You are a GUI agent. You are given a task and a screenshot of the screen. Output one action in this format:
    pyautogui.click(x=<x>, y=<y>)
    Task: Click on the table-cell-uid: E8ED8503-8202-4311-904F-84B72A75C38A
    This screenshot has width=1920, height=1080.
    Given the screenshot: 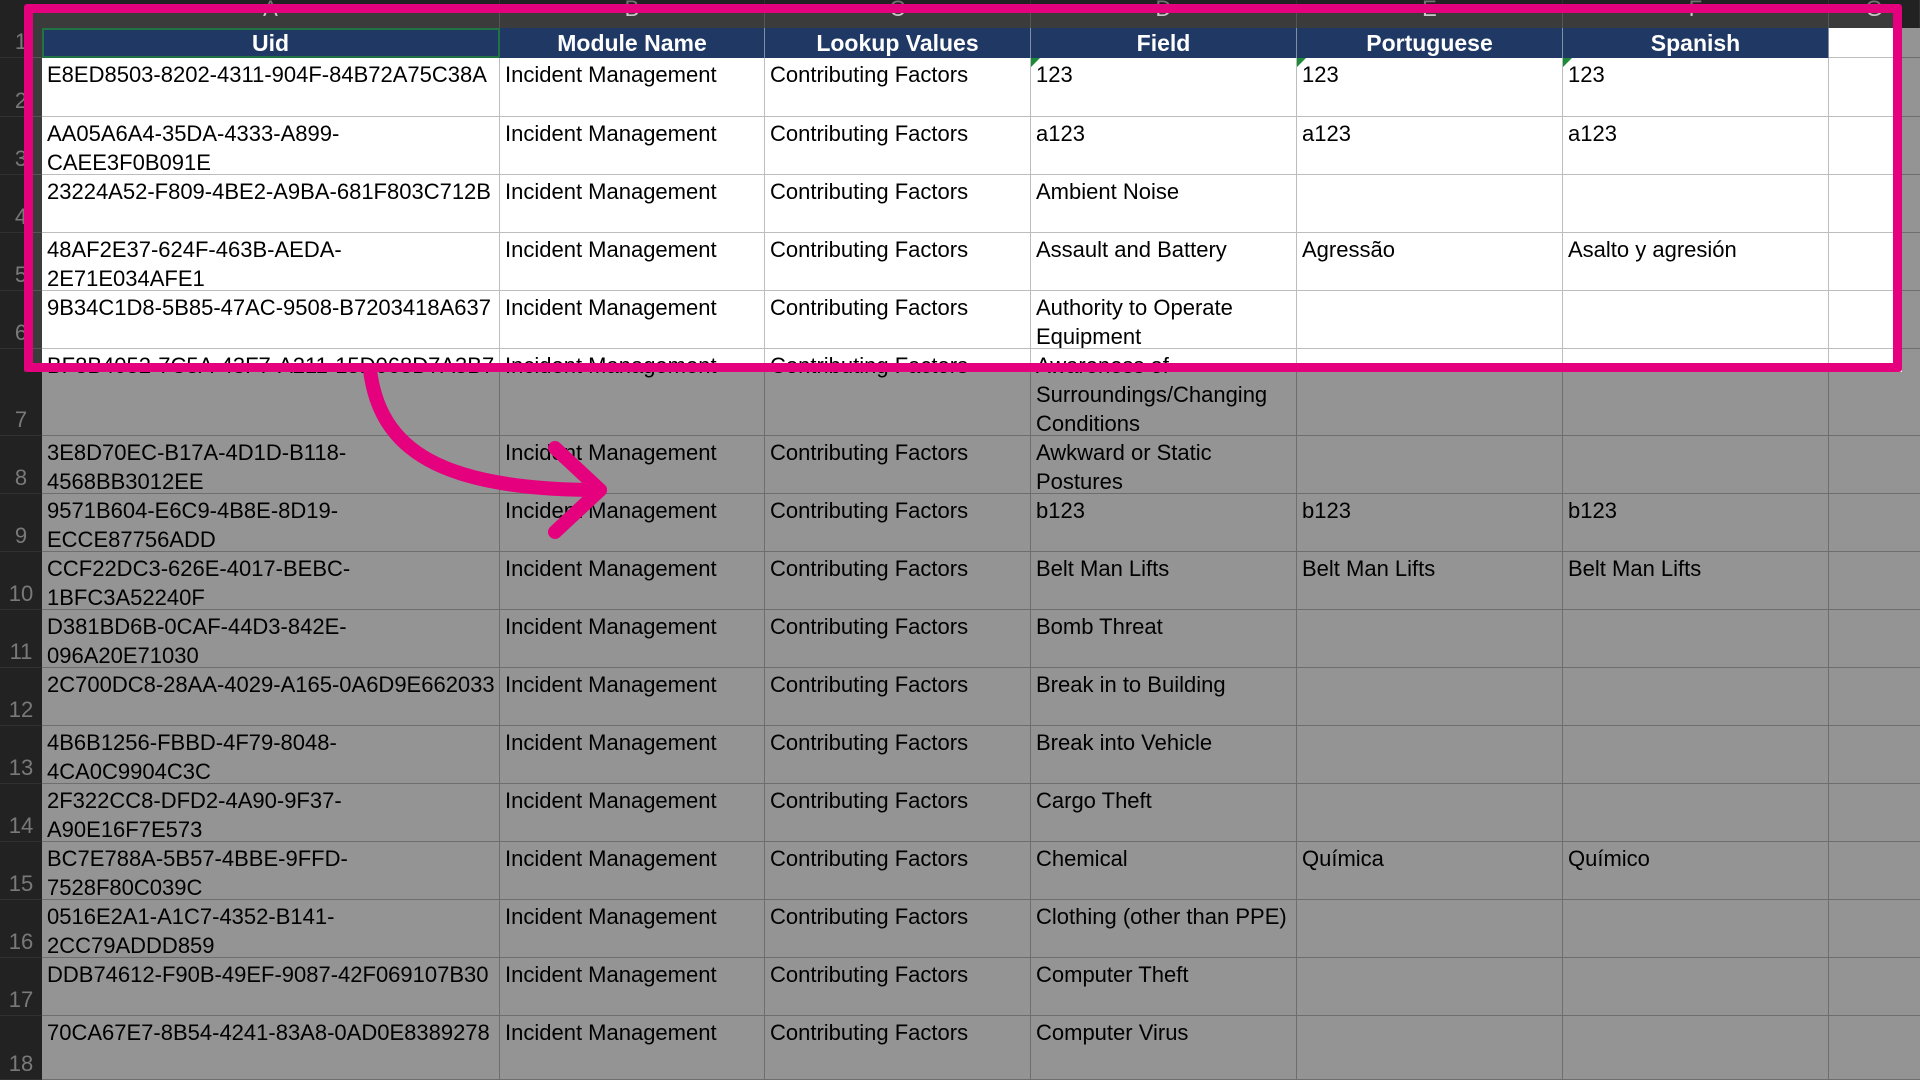 What is the action you would take?
    pyautogui.click(x=271, y=87)
    